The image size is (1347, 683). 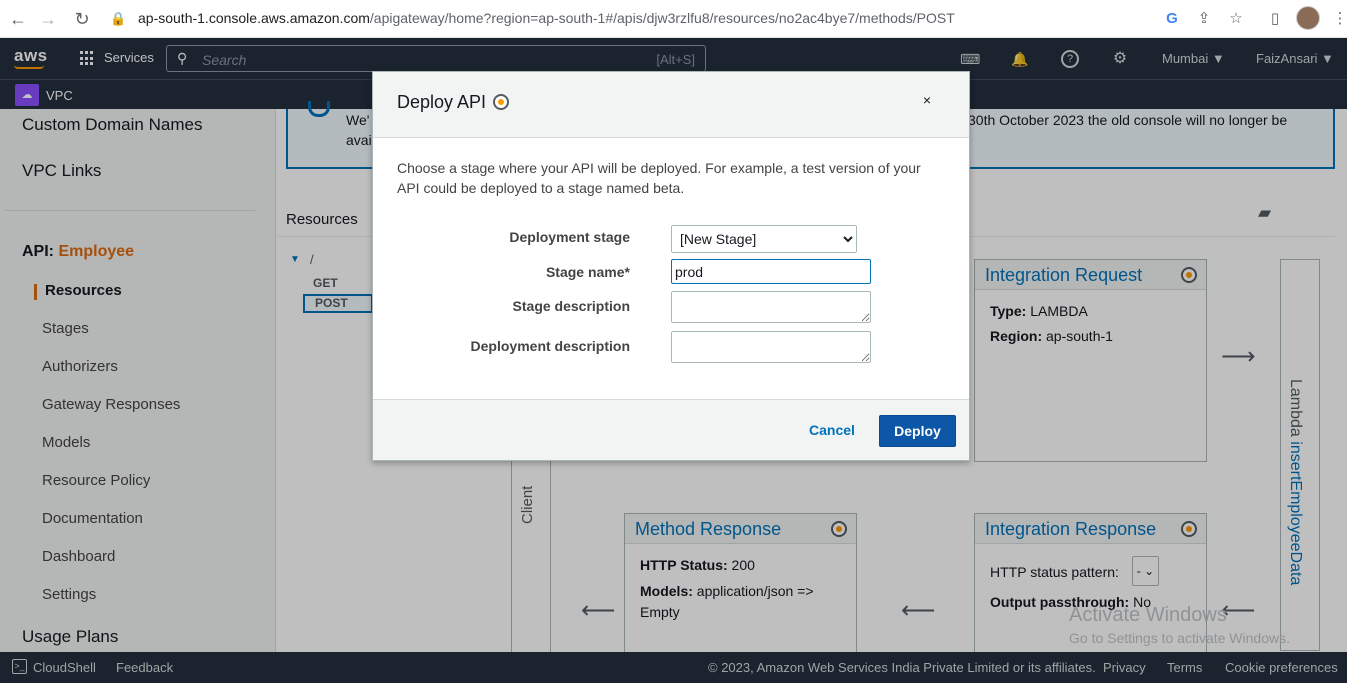 I want to click on stage-name-label: Stage name*, so click(x=587, y=272).